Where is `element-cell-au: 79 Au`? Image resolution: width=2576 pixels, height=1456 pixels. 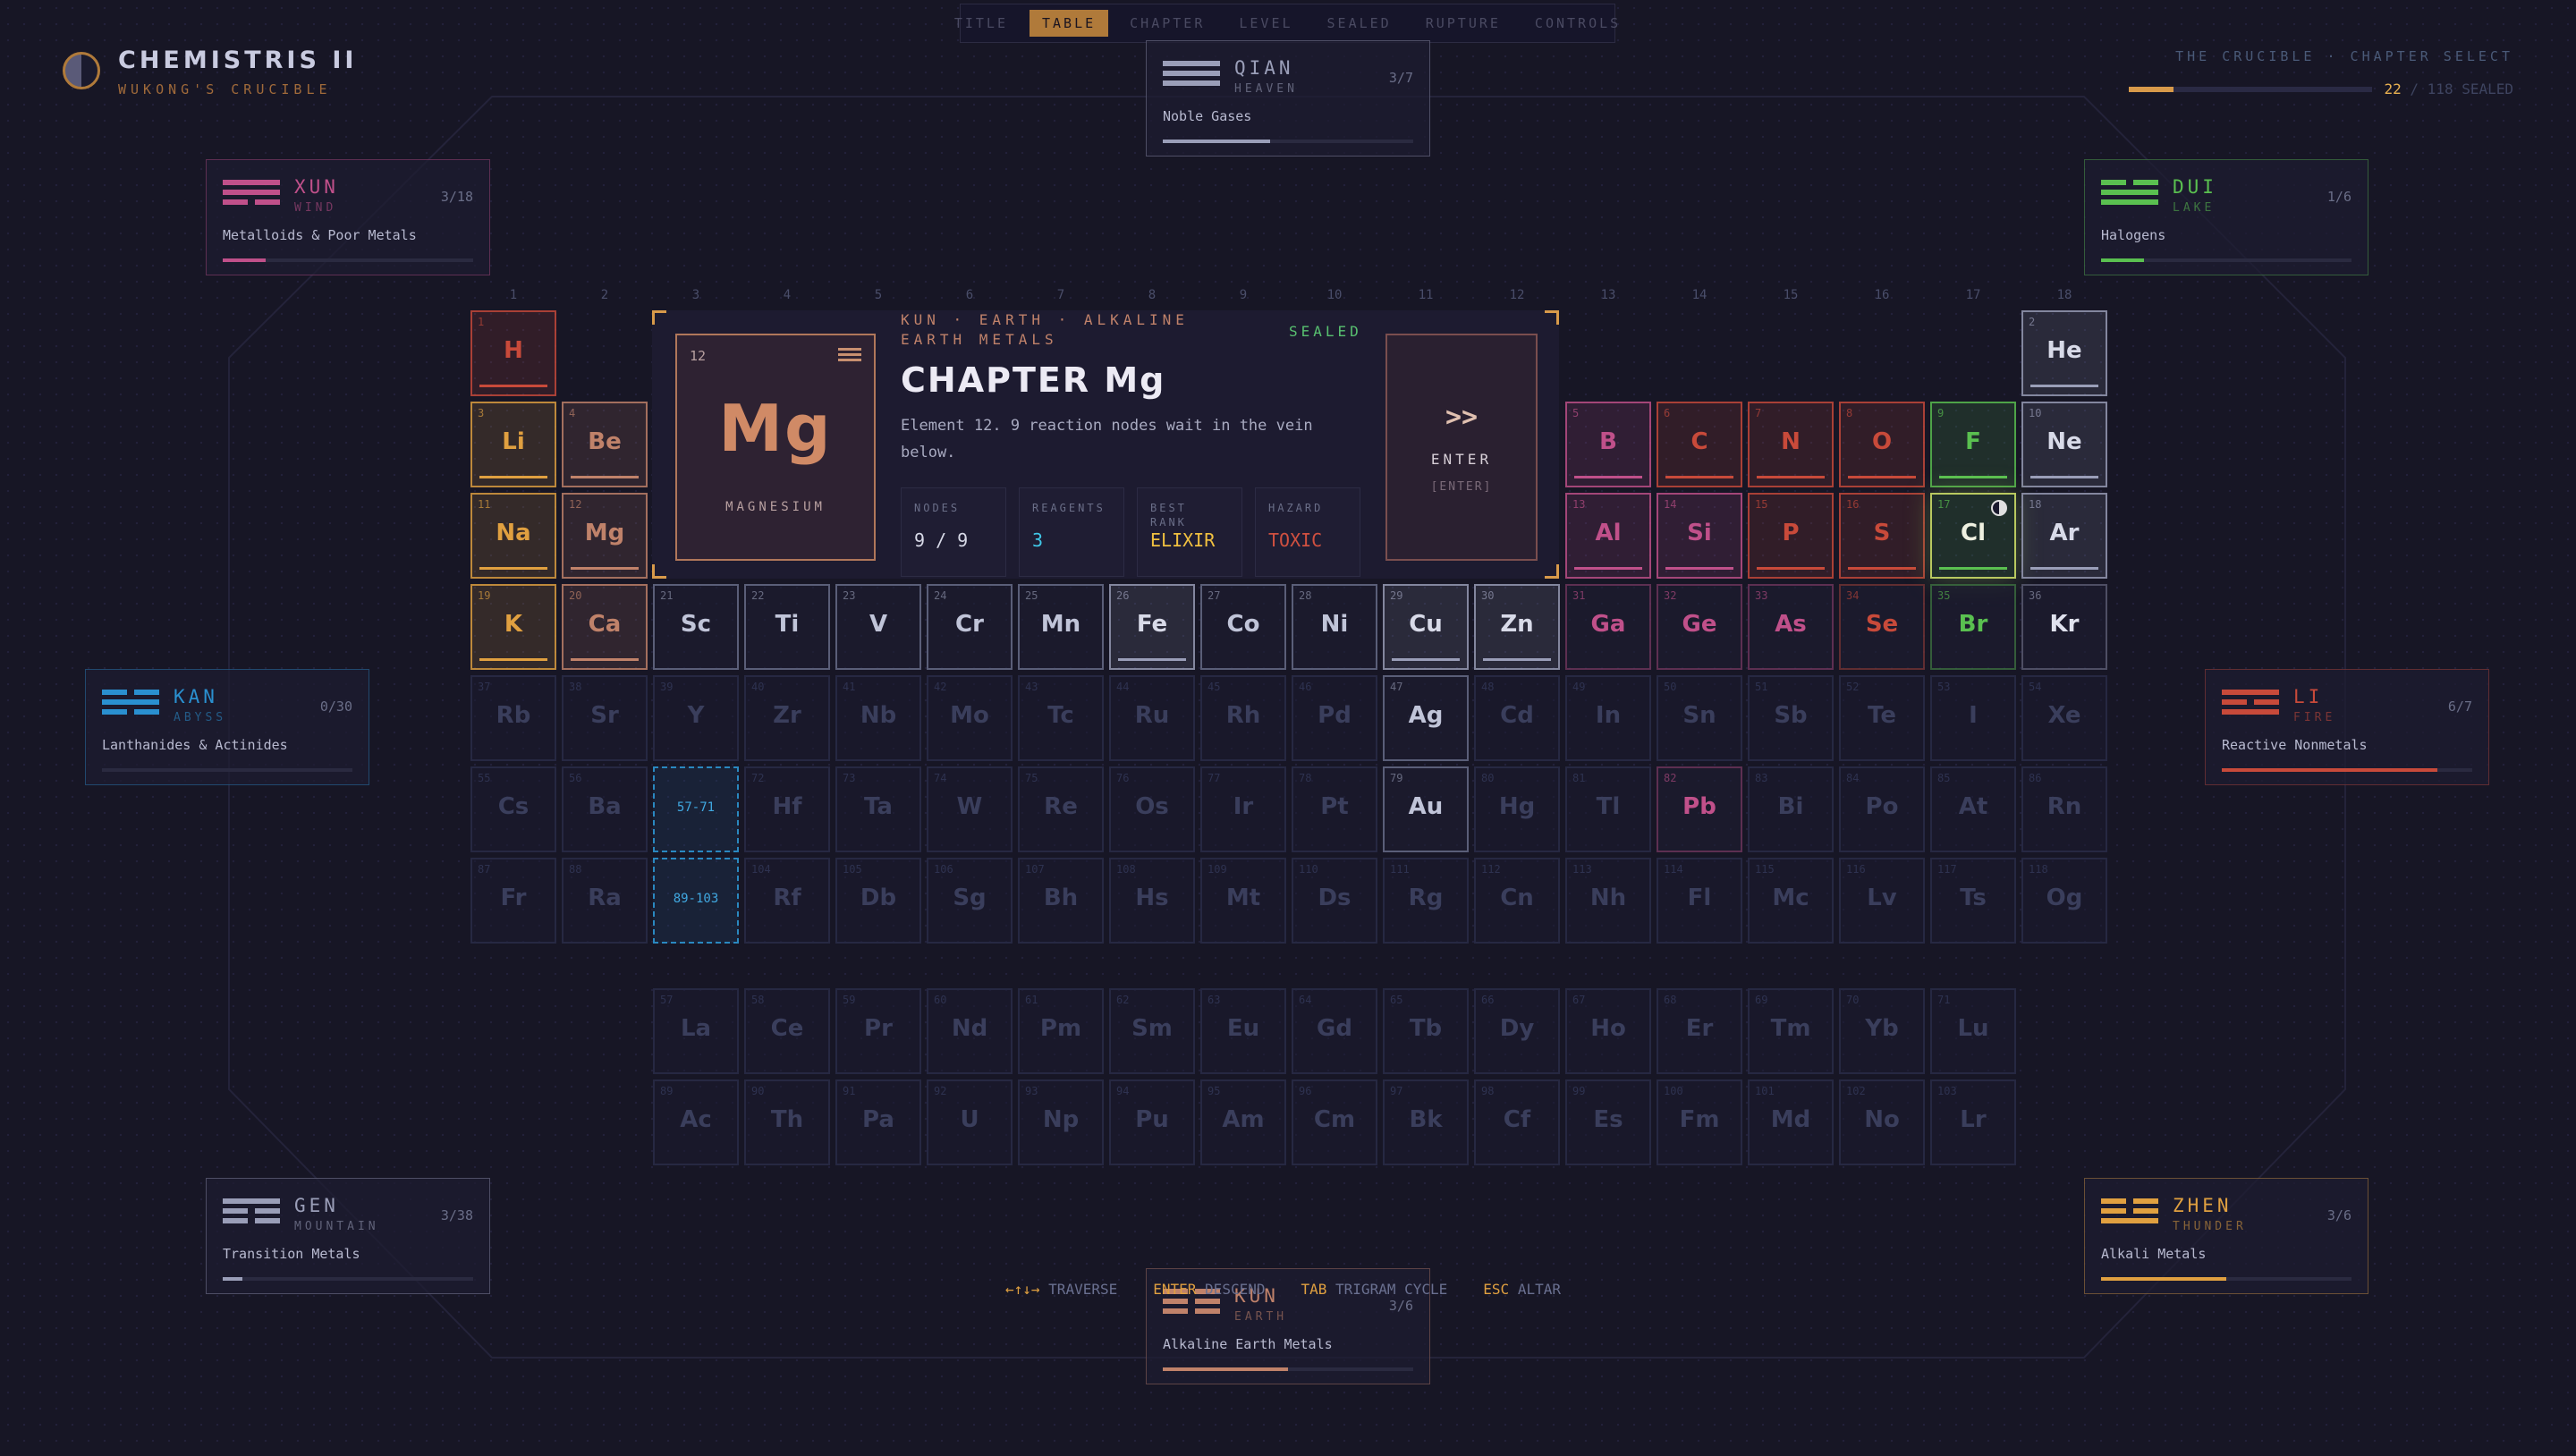
element-cell-au: 79 Au is located at coordinates (1426, 809).